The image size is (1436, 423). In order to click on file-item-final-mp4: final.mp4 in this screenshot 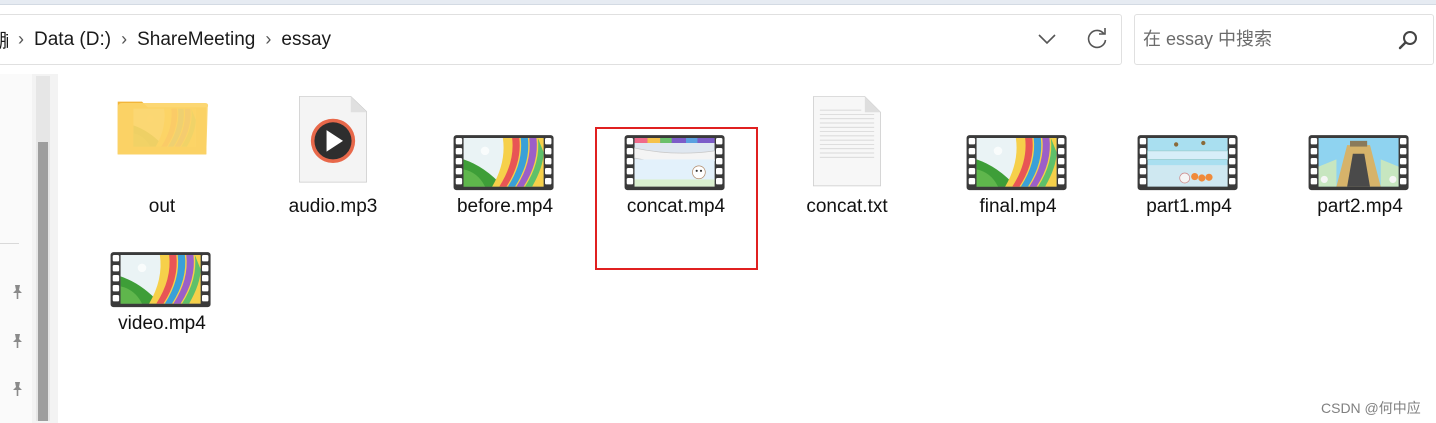, I will do `click(1018, 155)`.